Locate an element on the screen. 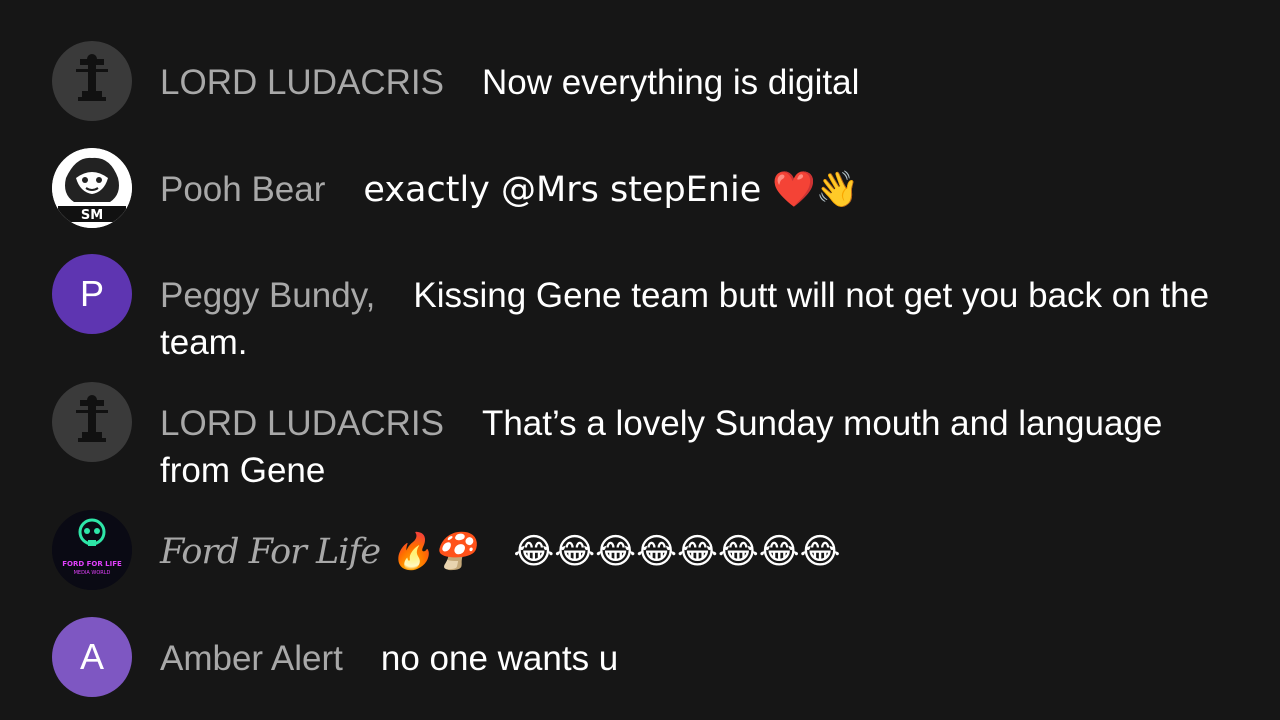  message-body: Amber Alert no one wants u is located at coordinates (700, 658).